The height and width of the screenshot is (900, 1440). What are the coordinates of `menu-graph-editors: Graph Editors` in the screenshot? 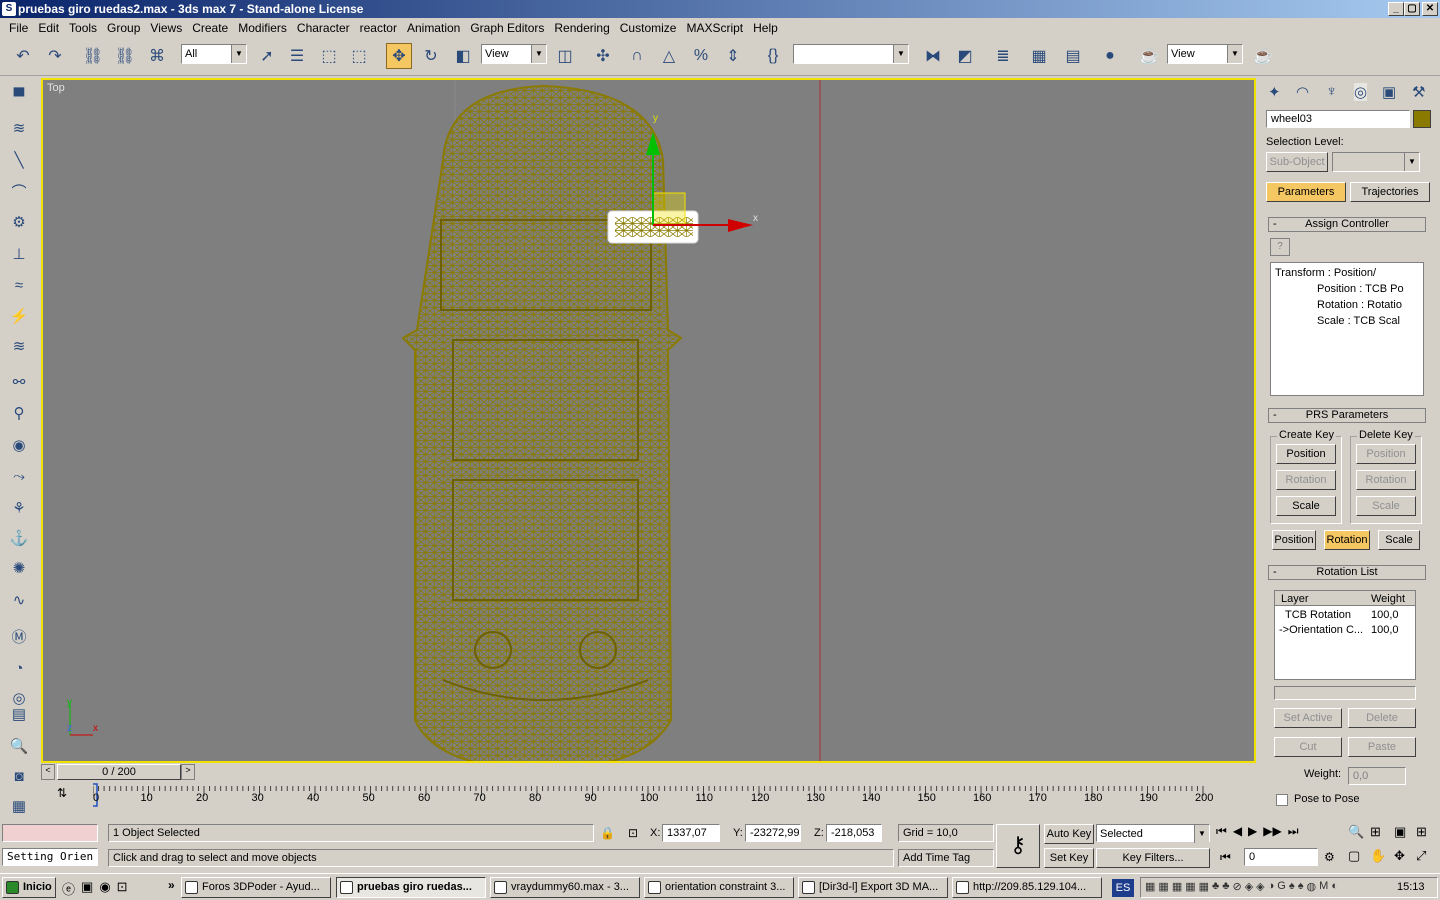 It's located at (507, 28).